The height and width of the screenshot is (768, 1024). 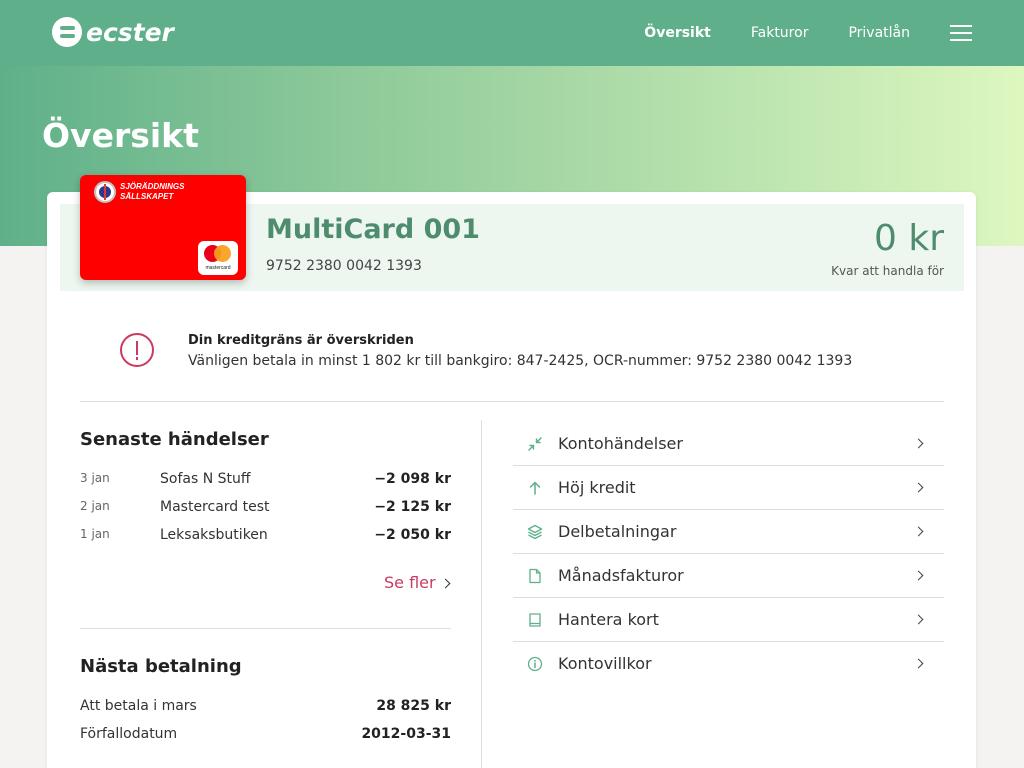 What do you see at coordinates (129, 734) in the screenshot?
I see `payment-label: Förfallodatum` at bounding box center [129, 734].